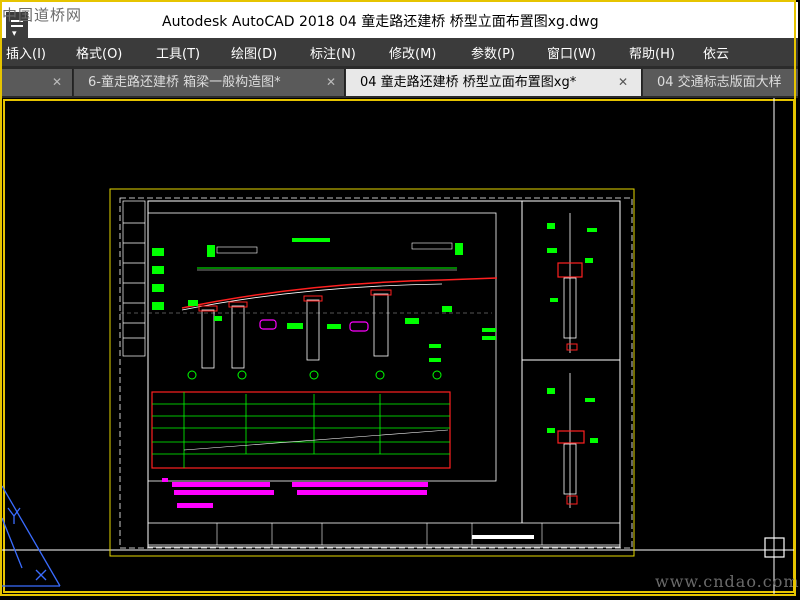 The image size is (800, 600). Describe the element at coordinates (493, 52) in the screenshot. I see `menu-parameters: 参数(P)` at that location.